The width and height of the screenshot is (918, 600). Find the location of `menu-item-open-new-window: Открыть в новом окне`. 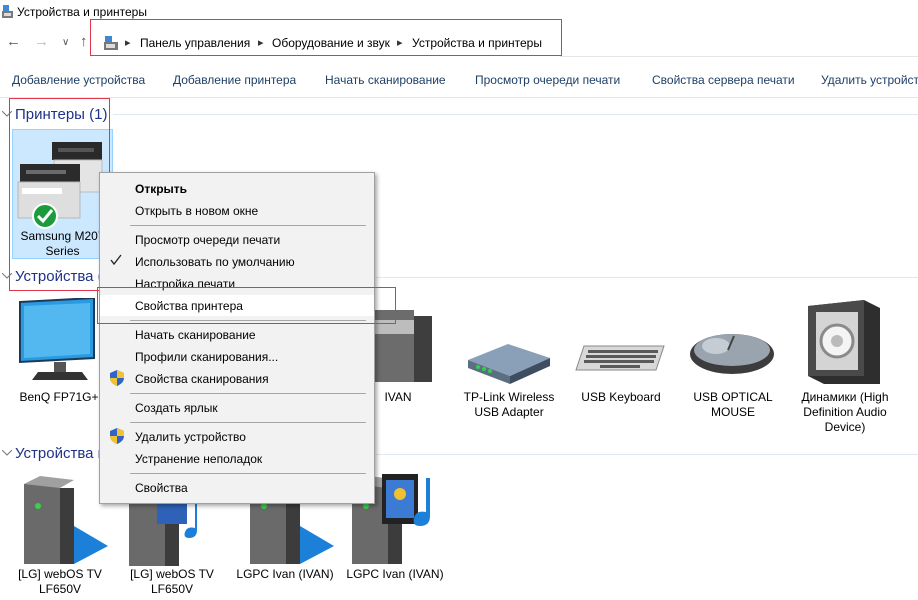

menu-item-open-new-window: Открыть в новом окне is located at coordinates (237, 210).